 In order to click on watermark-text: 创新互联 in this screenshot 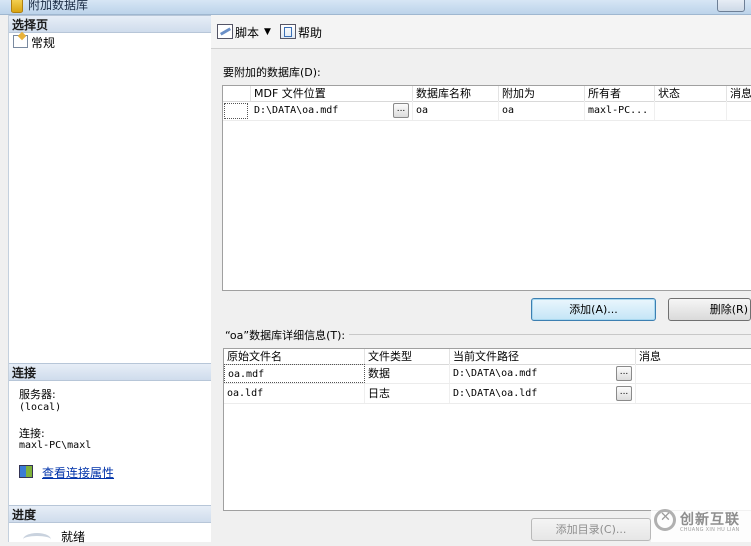, I will do `click(710, 520)`.